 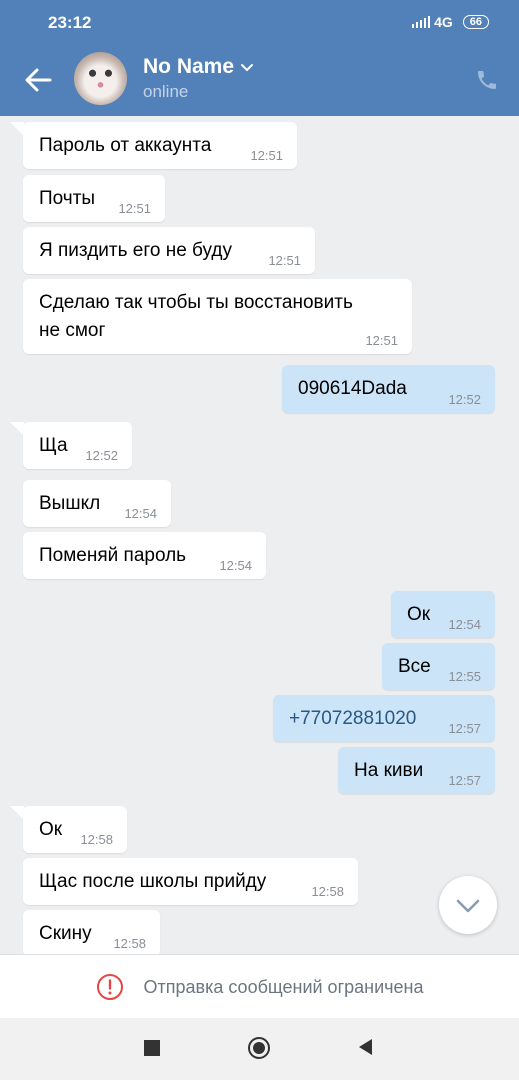 I want to click on message-incoming: Скину 12:58, so click(x=91, y=932).